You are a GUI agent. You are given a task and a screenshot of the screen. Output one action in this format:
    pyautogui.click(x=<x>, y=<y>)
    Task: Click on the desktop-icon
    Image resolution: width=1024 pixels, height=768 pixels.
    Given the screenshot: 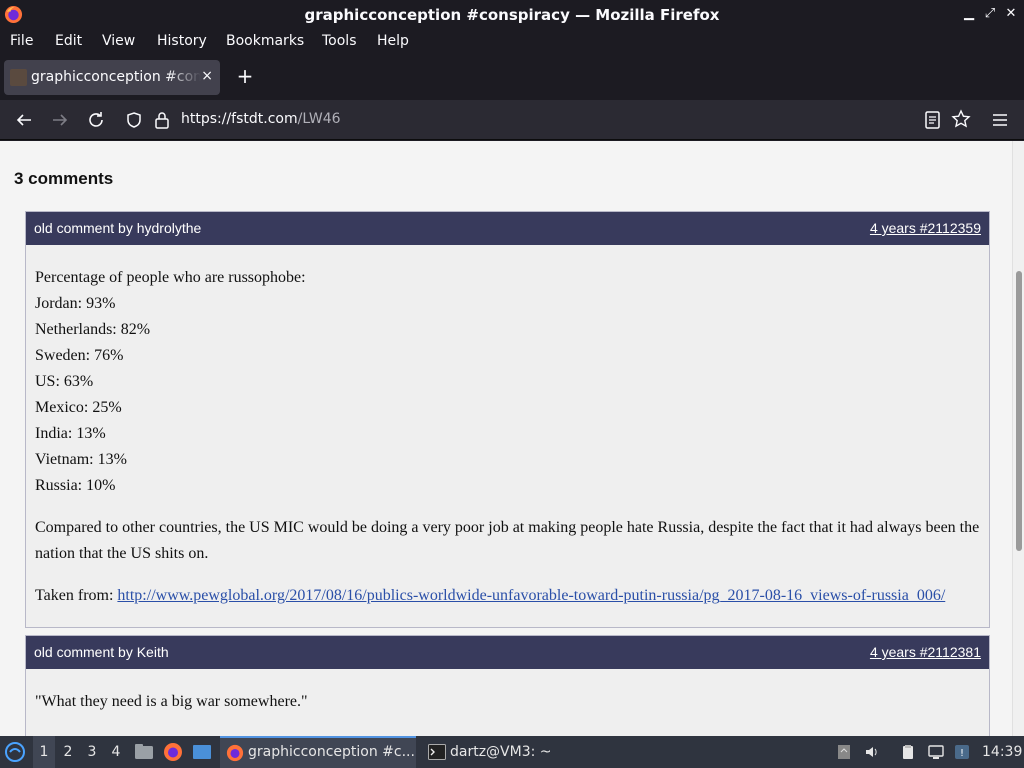 What is the action you would take?
    pyautogui.click(x=202, y=752)
    